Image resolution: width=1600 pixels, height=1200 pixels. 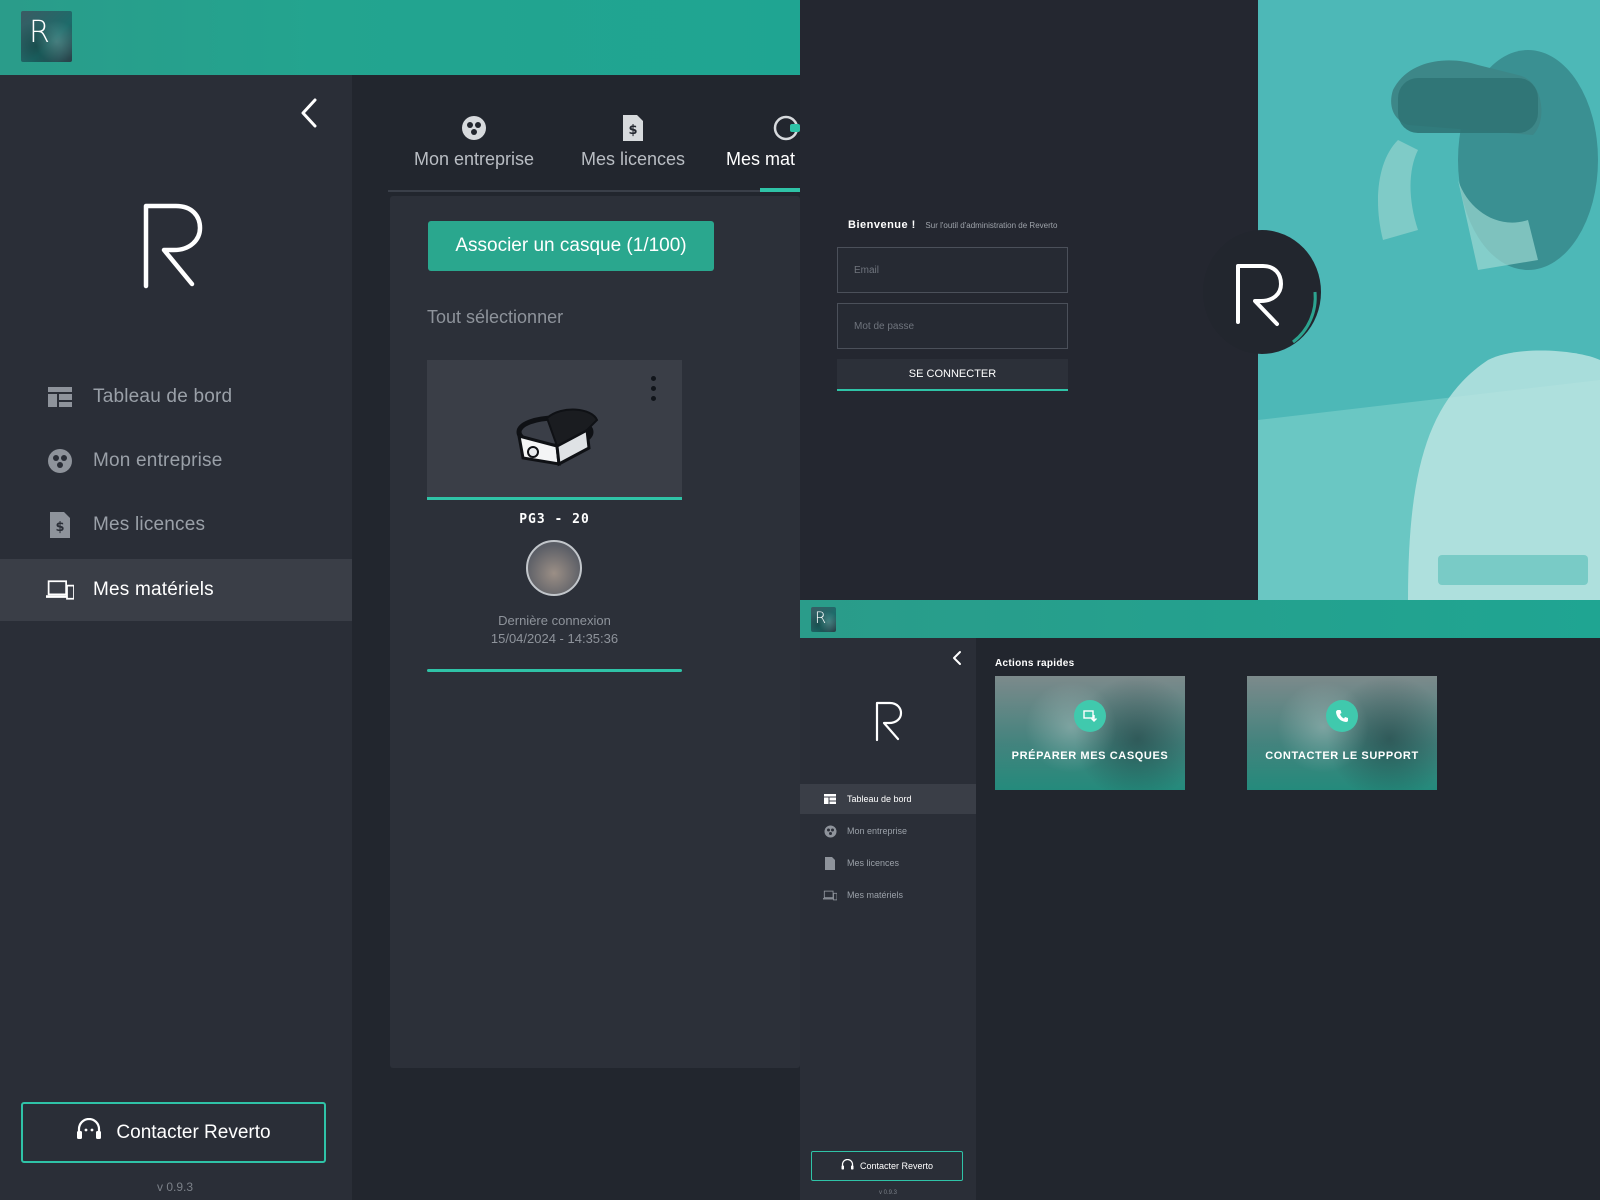 What do you see at coordinates (633, 159) in the screenshot?
I see `tab-label: Mes licences` at bounding box center [633, 159].